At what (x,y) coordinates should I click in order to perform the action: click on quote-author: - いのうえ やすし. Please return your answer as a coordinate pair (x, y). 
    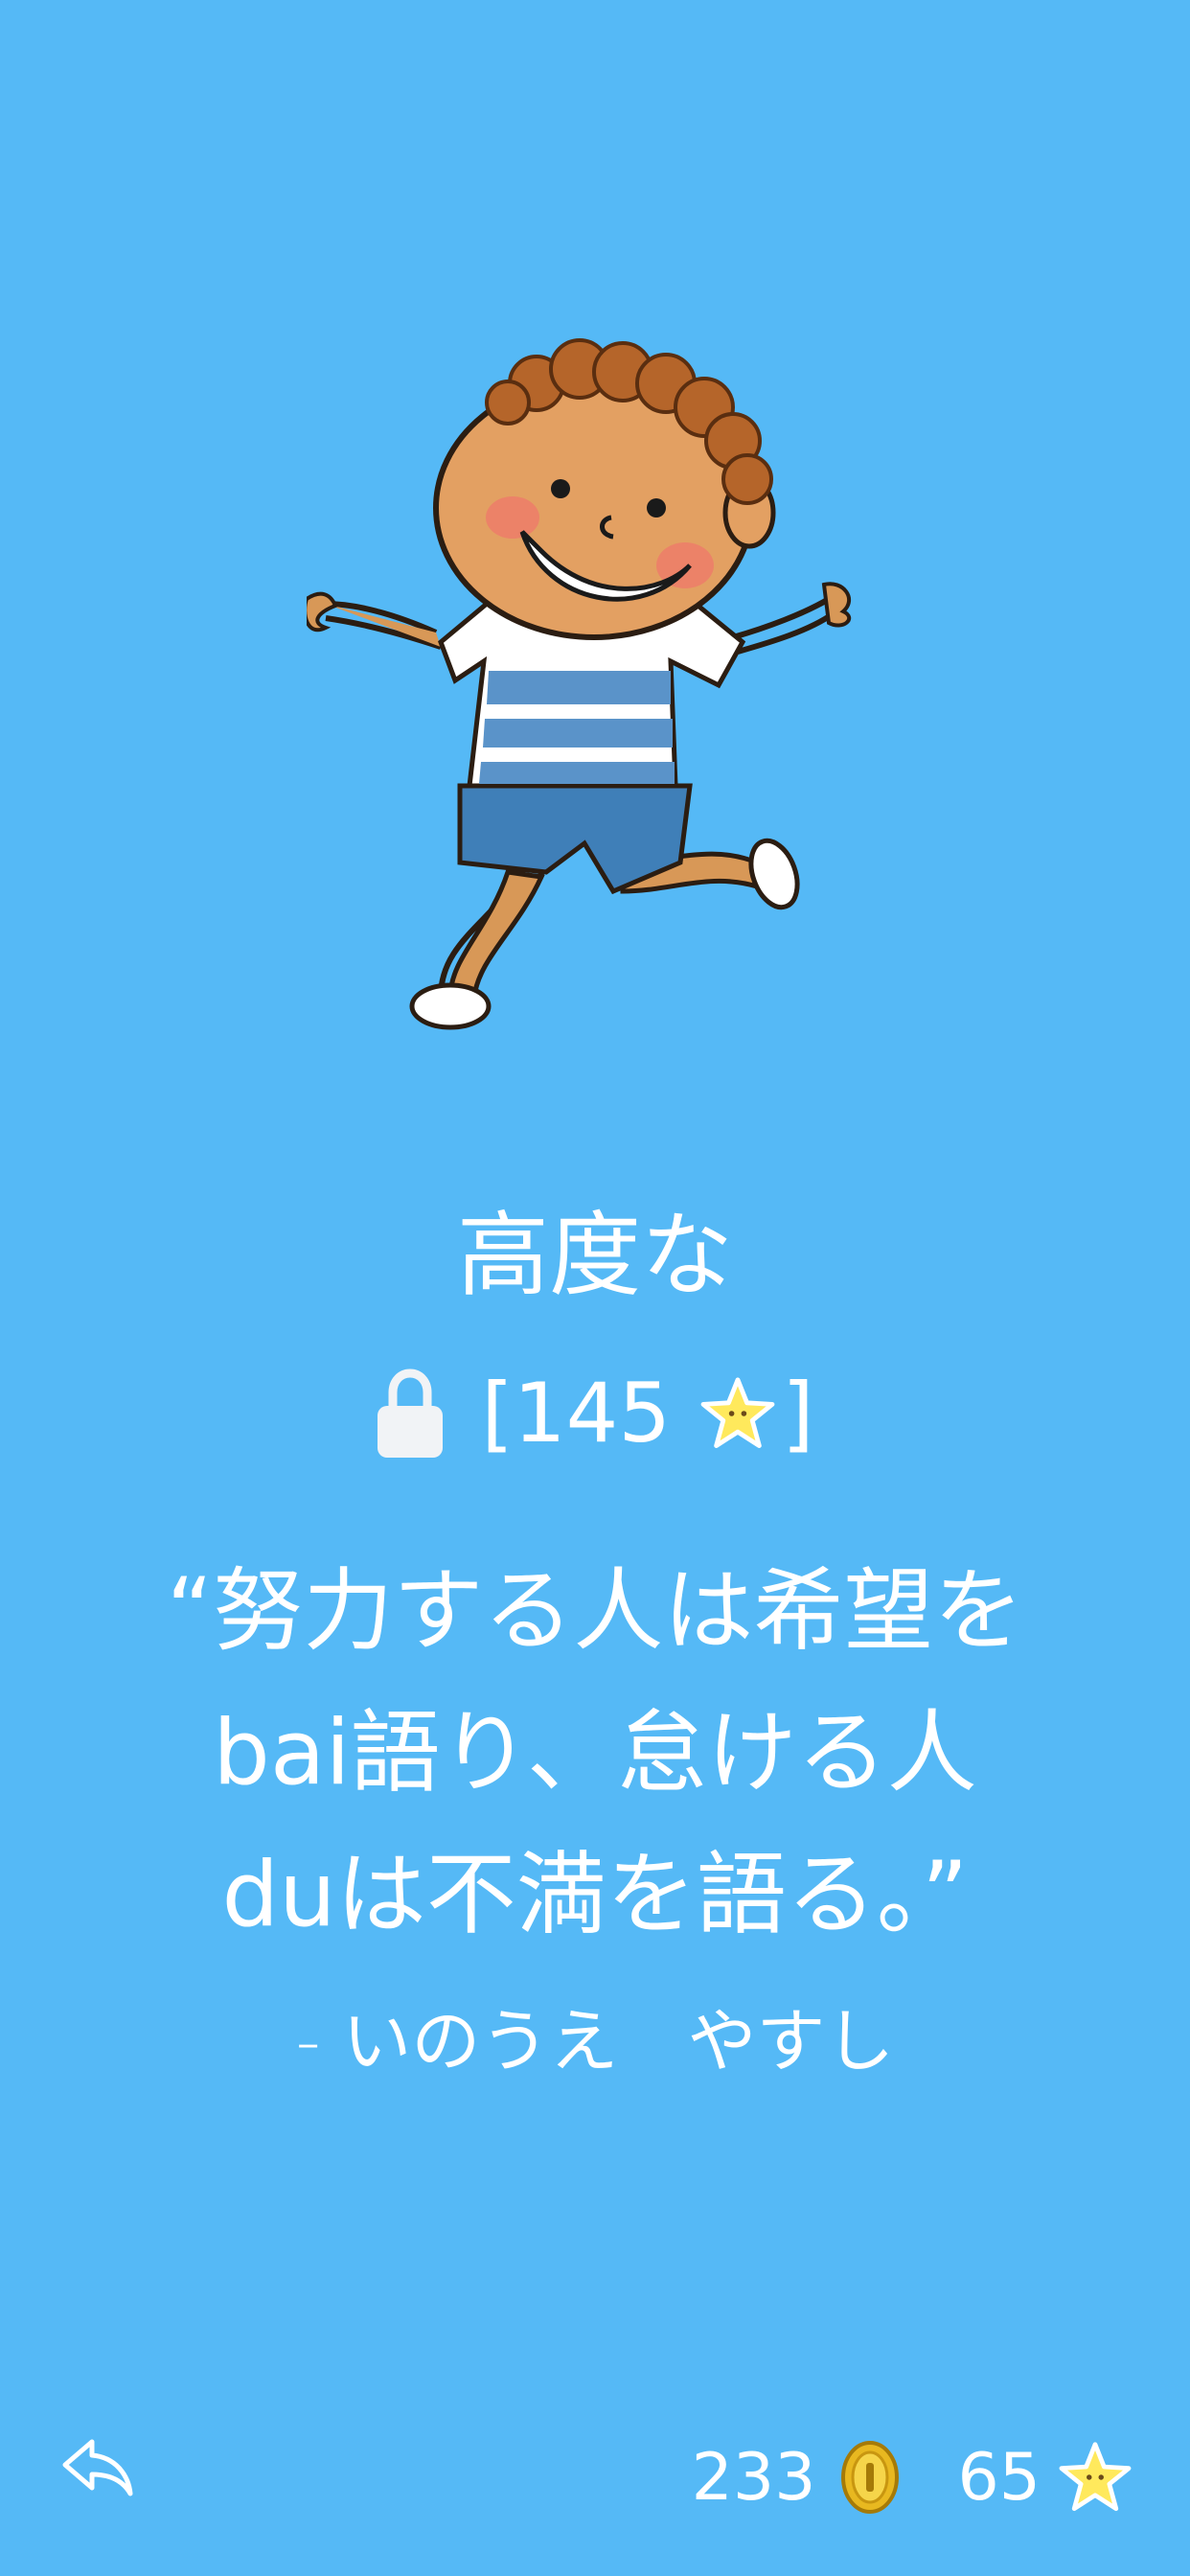
    Looking at the image, I should click on (595, 2042).